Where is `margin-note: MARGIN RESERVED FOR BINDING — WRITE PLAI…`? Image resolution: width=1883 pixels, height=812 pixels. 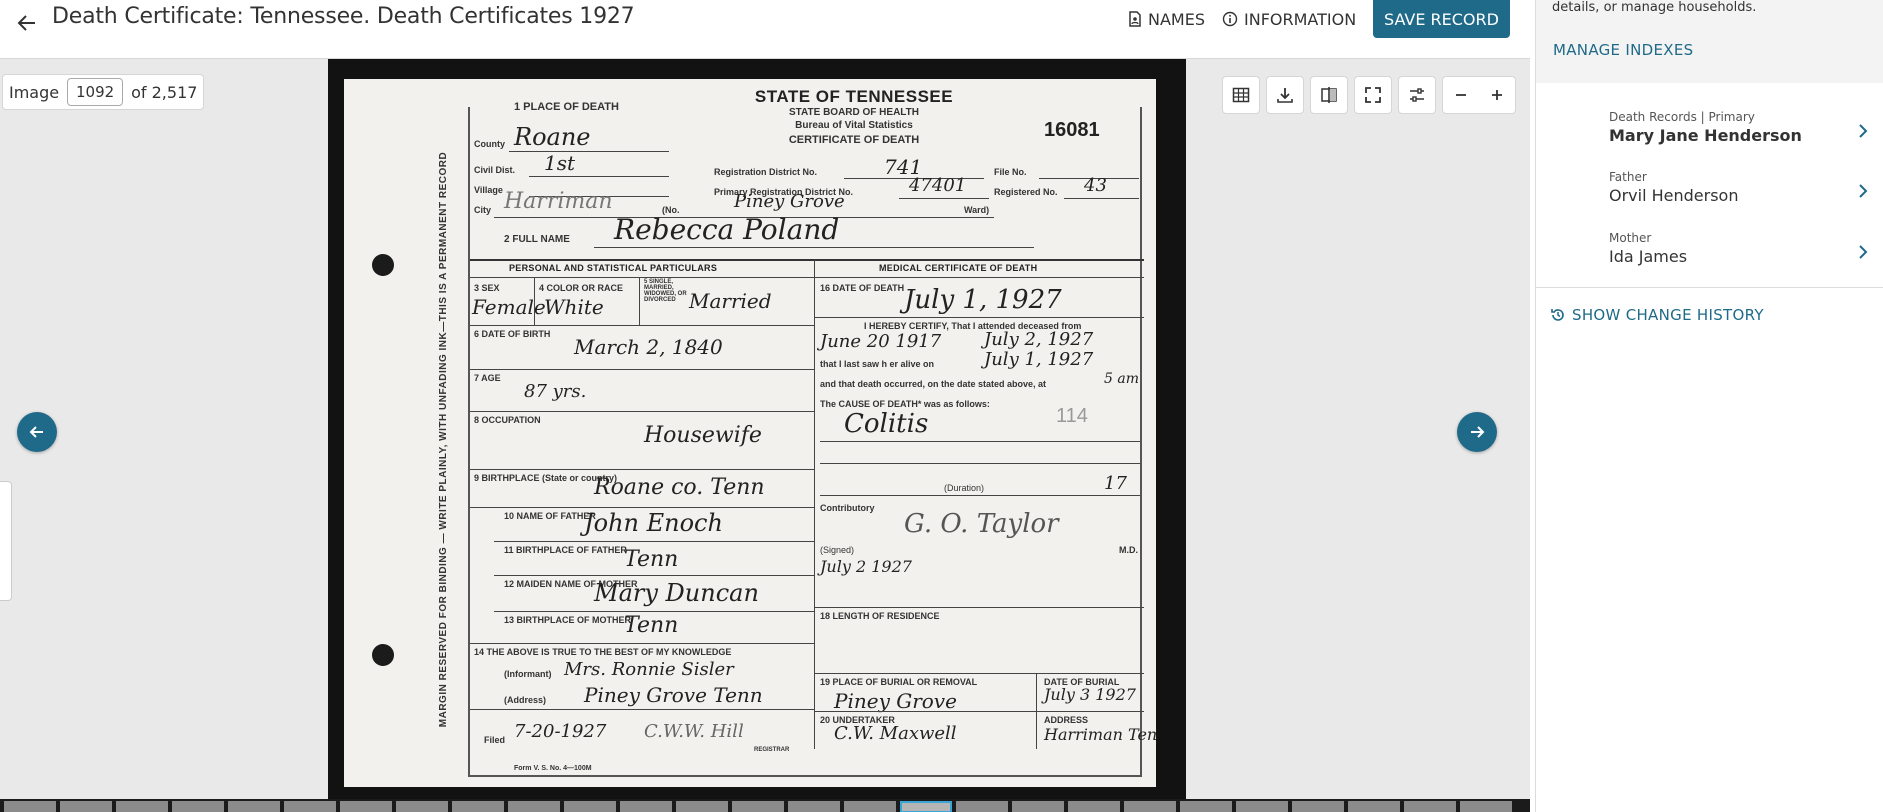 margin-note: MARGIN RESERVED FOR BINDING — WRITE PLAI… is located at coordinates (444, 439).